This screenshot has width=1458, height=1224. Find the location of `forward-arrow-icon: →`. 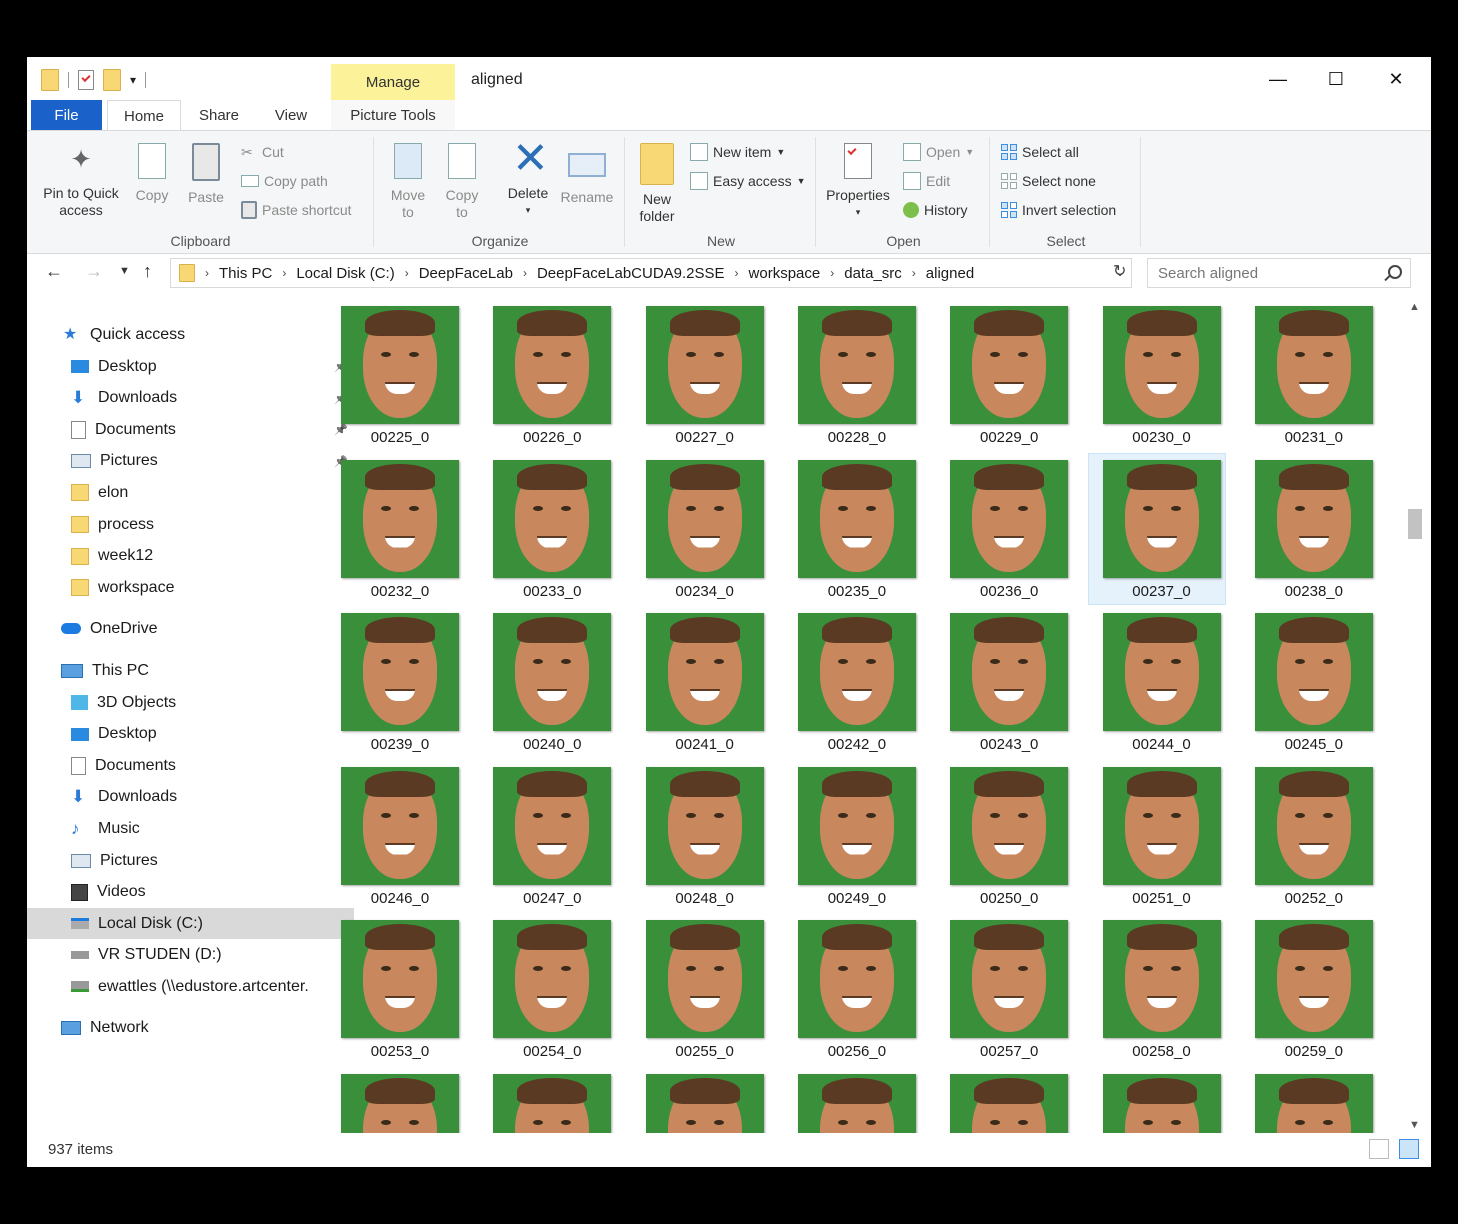

forward-arrow-icon: → is located at coordinates (94, 271).